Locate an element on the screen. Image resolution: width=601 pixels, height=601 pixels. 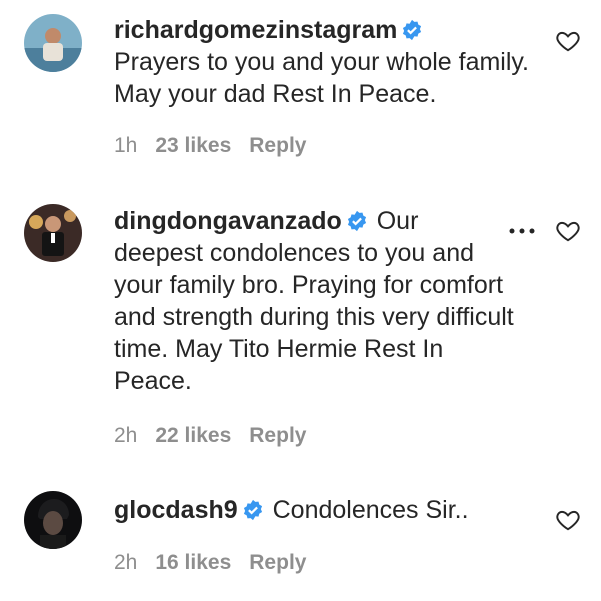
likes-count: 22 likes is located at coordinates (193, 435).